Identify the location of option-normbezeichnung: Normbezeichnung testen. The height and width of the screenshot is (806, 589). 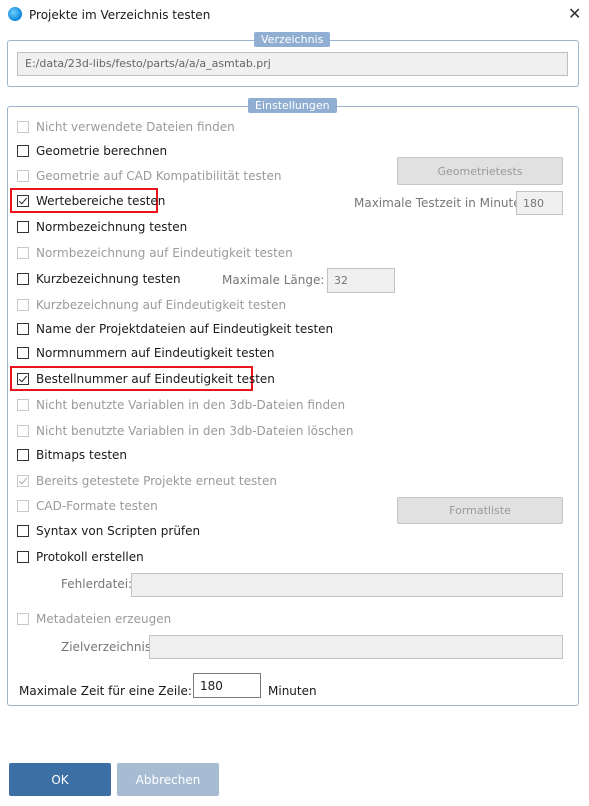
(102, 227).